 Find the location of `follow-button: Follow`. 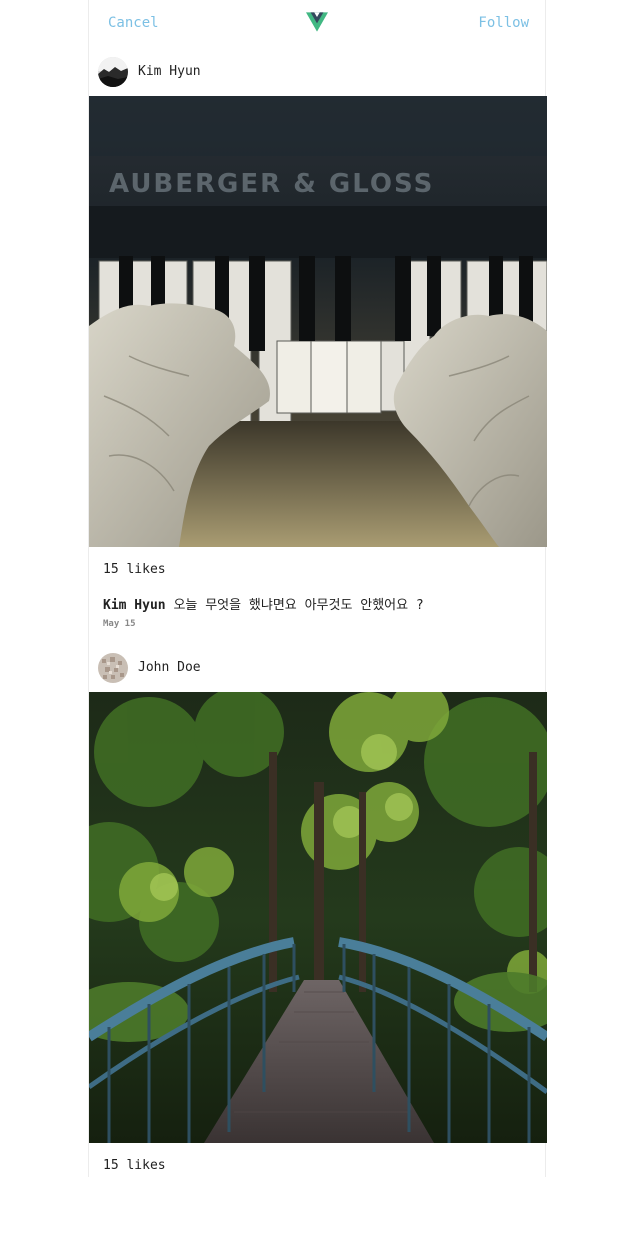

follow-button: Follow is located at coordinates (503, 23).